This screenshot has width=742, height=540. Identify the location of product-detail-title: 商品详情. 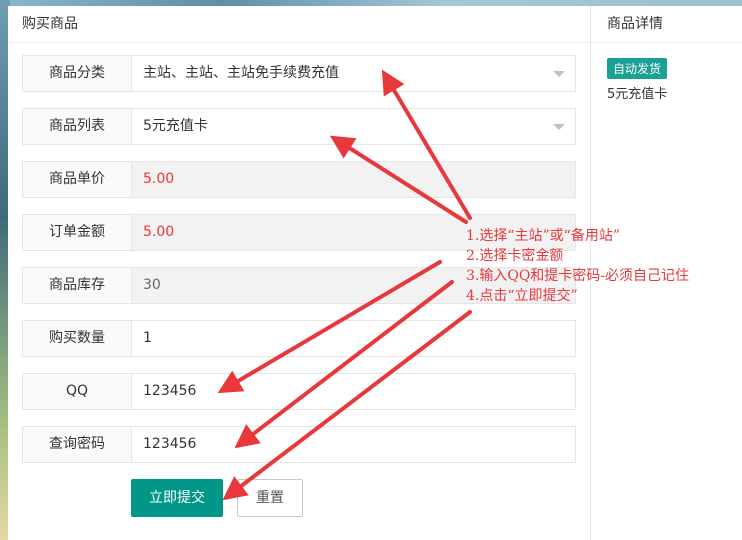
(666, 24).